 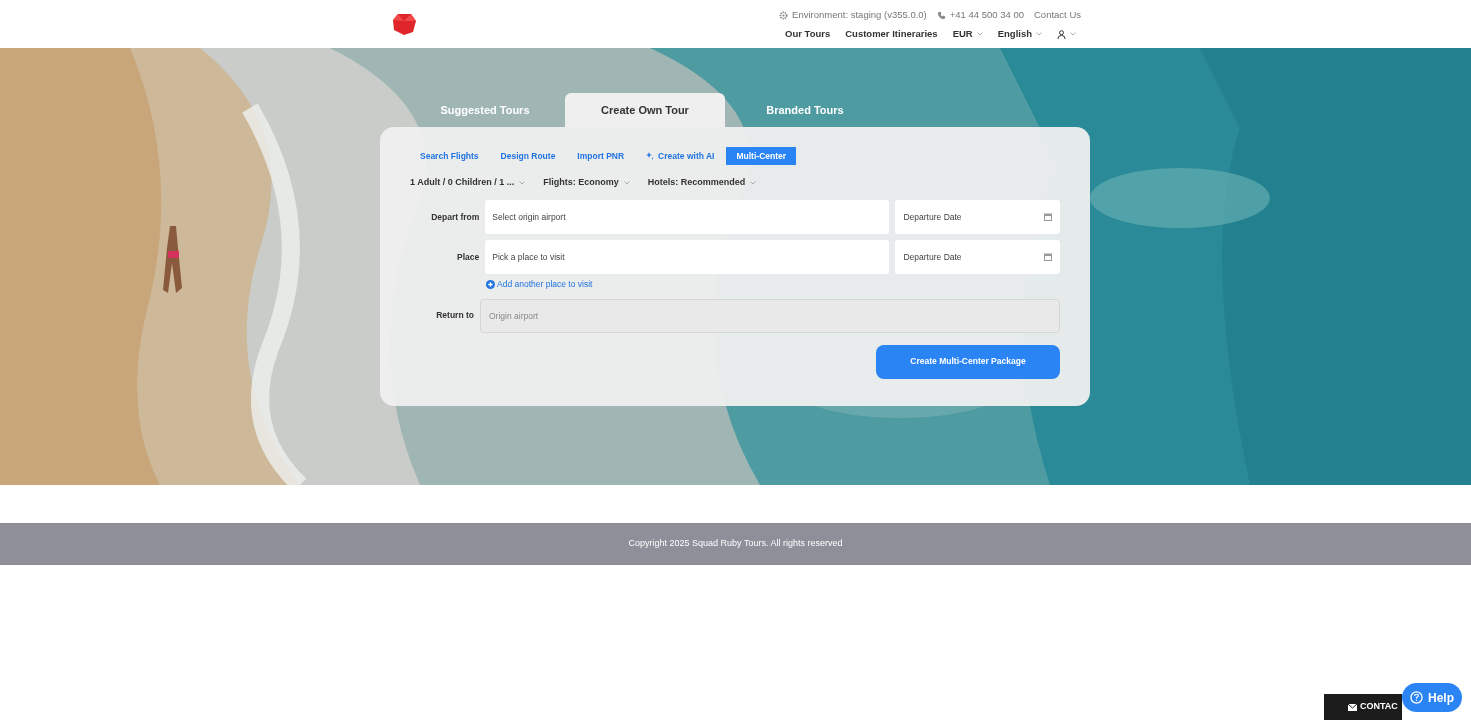 I want to click on mode-tab: Import PNR, so click(x=601, y=156).